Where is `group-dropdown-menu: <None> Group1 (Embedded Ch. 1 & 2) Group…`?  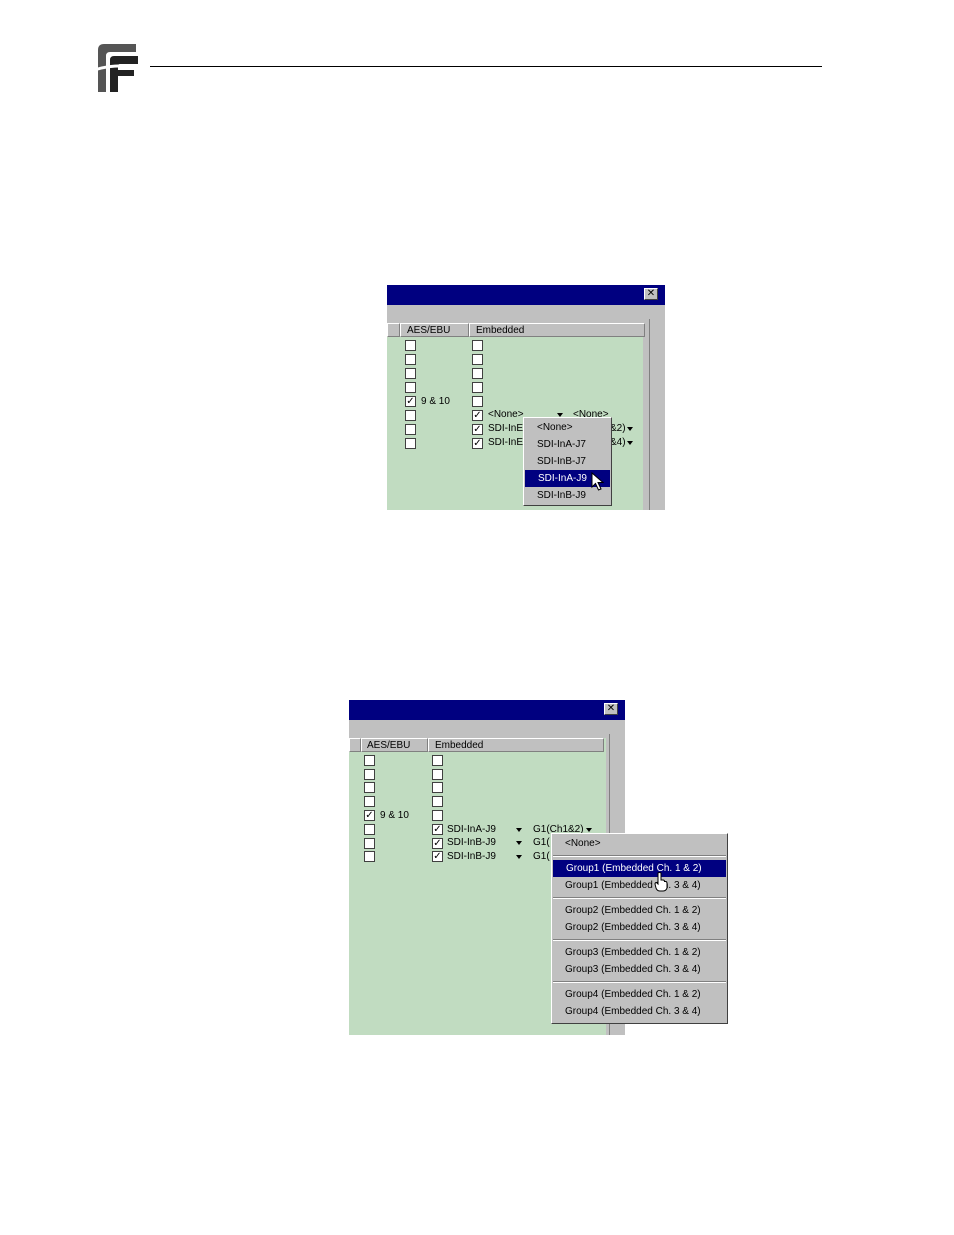 group-dropdown-menu: <None> Group1 (Embedded Ch. 1 & 2) Group… is located at coordinates (639, 928).